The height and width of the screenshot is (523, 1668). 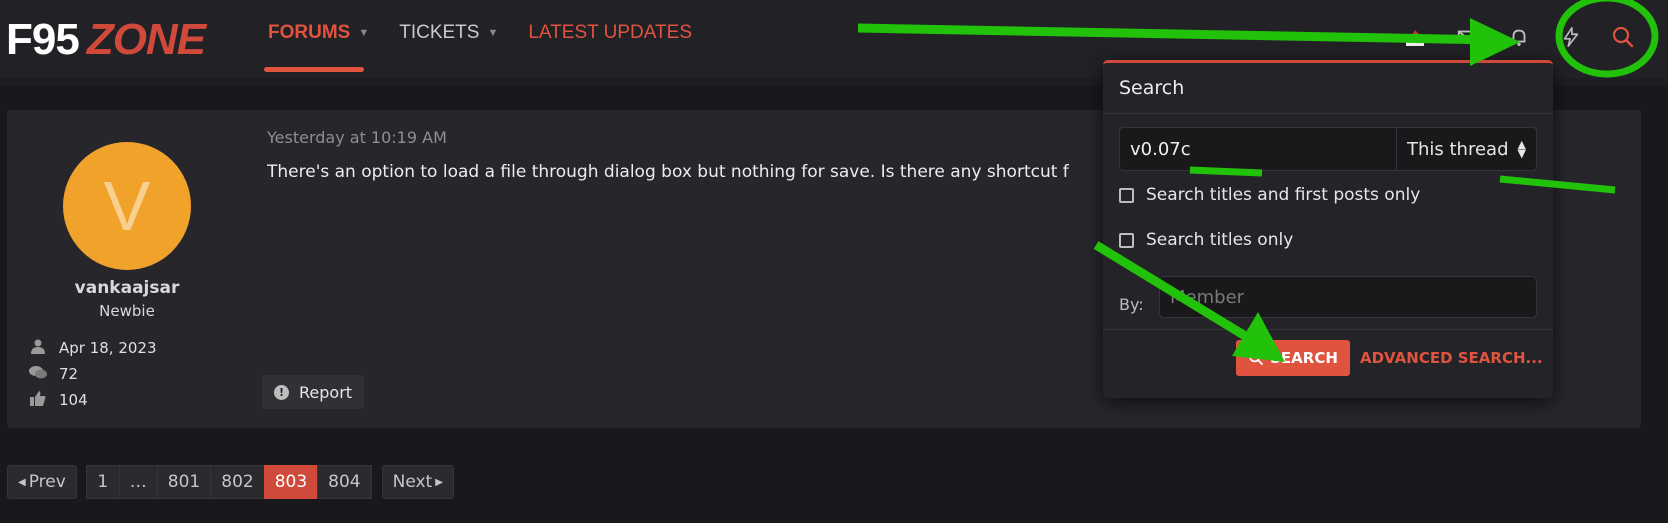 What do you see at coordinates (326, 392) in the screenshot?
I see `report-label: Report` at bounding box center [326, 392].